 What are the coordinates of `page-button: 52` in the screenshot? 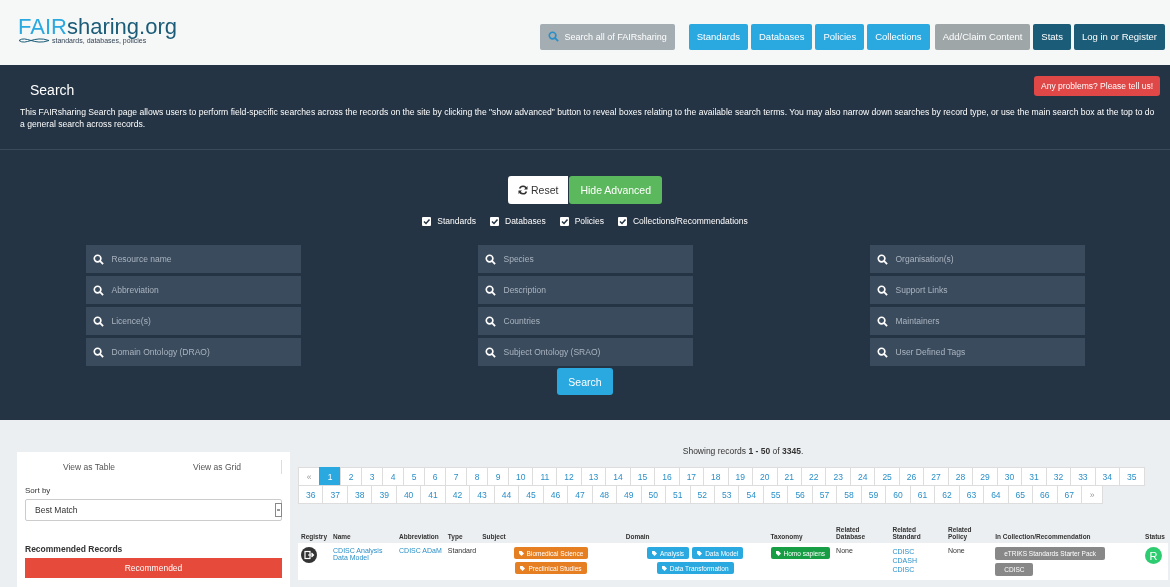 It's located at (702, 494).